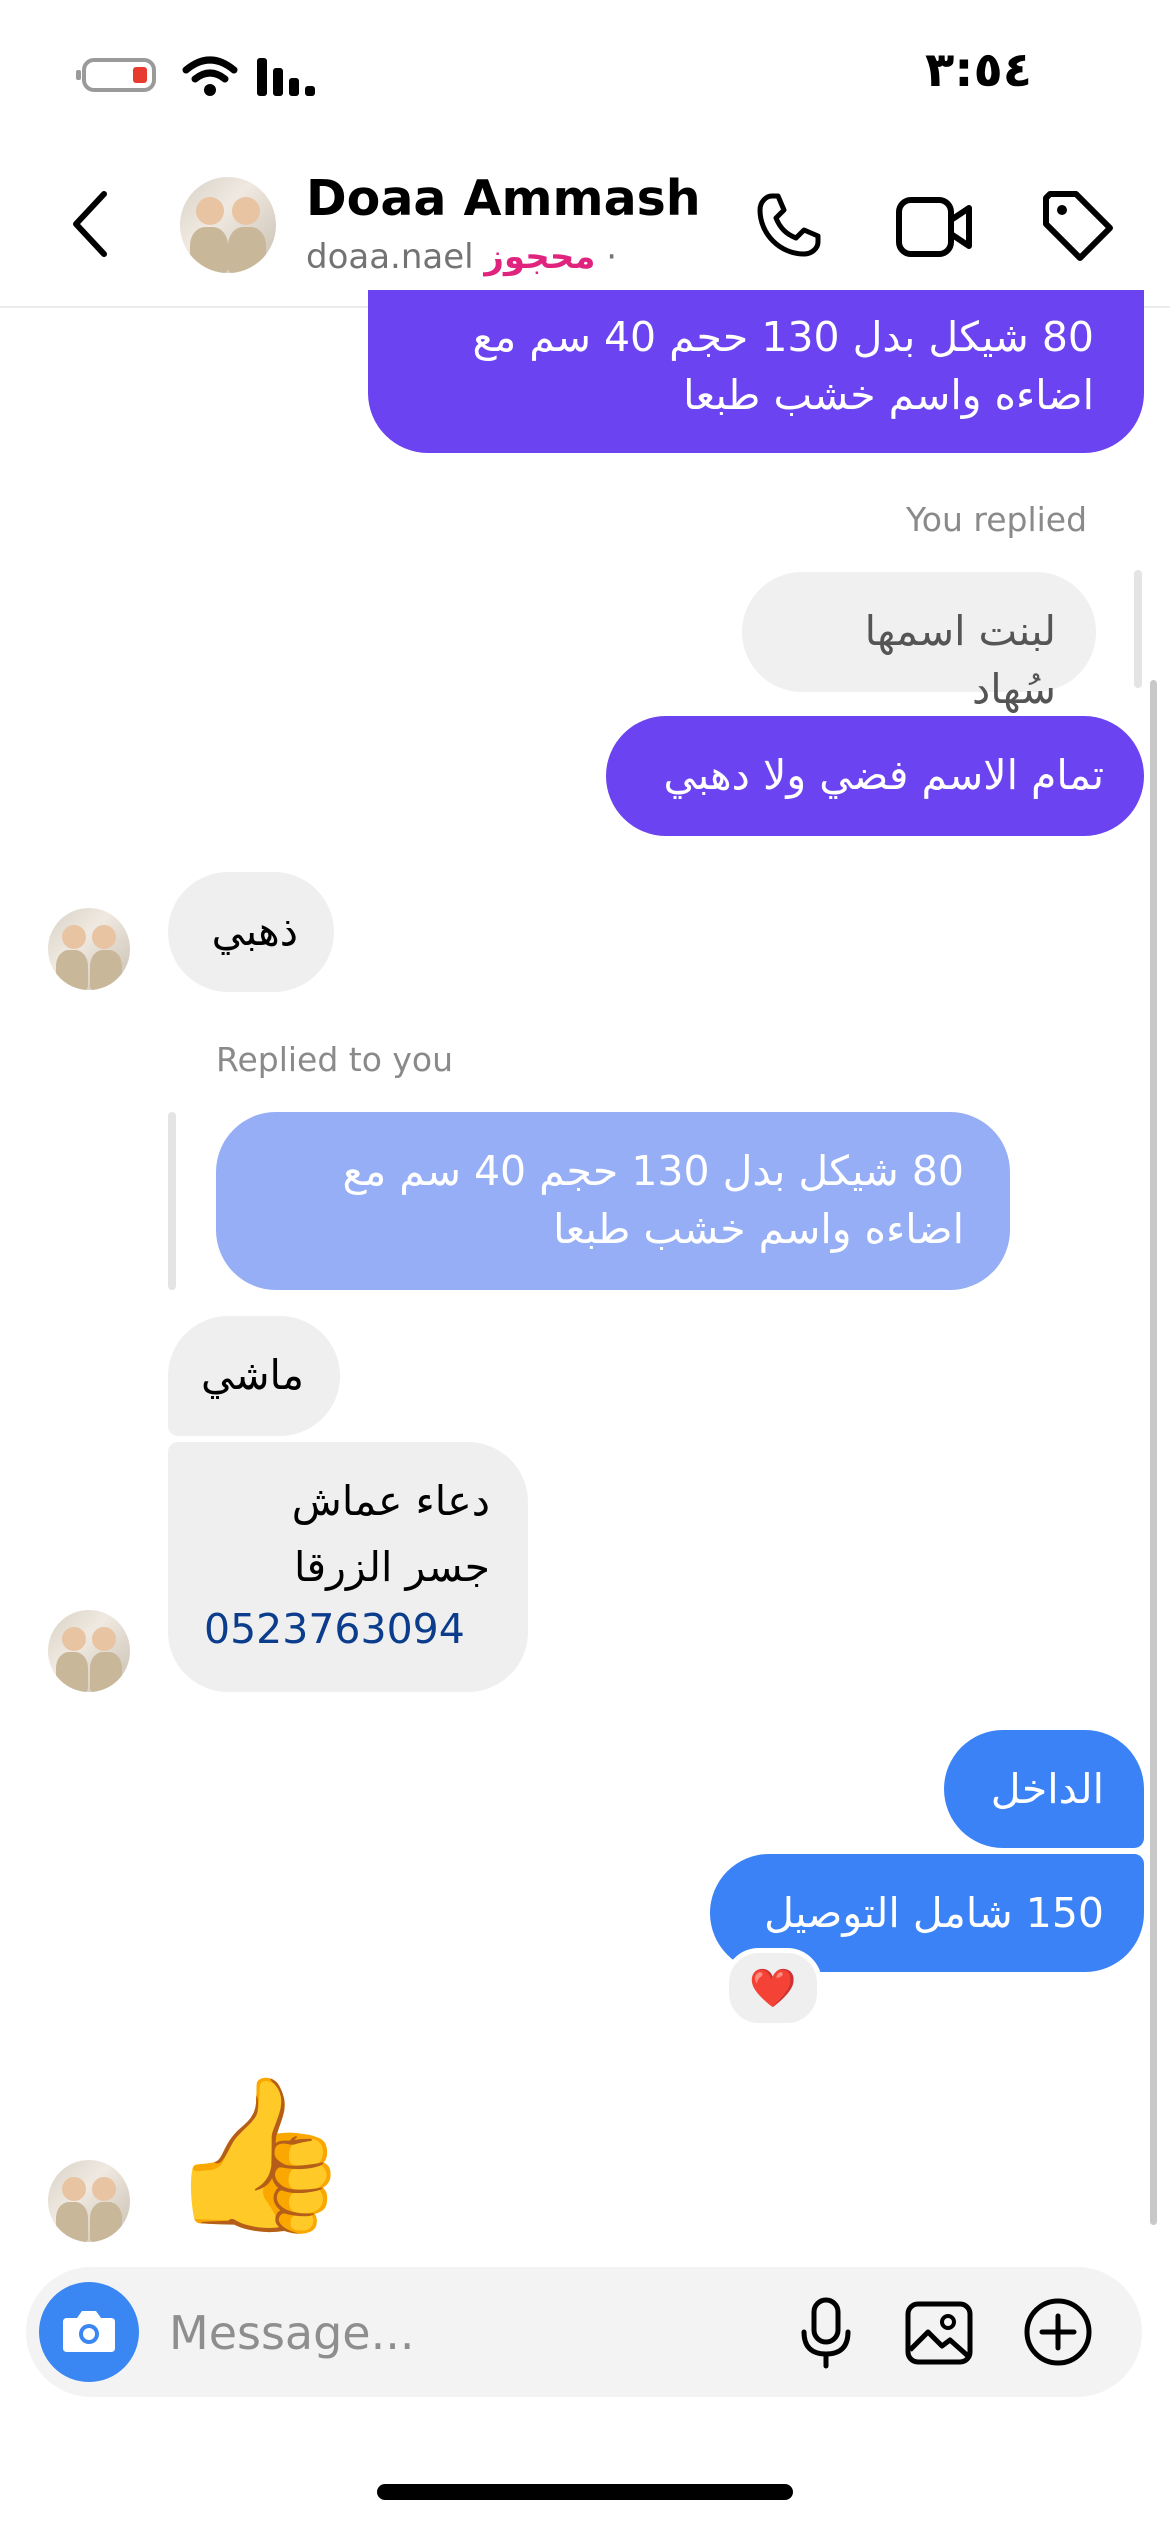  Describe the element at coordinates (210, 76) in the screenshot. I see `wifi-icon` at that location.